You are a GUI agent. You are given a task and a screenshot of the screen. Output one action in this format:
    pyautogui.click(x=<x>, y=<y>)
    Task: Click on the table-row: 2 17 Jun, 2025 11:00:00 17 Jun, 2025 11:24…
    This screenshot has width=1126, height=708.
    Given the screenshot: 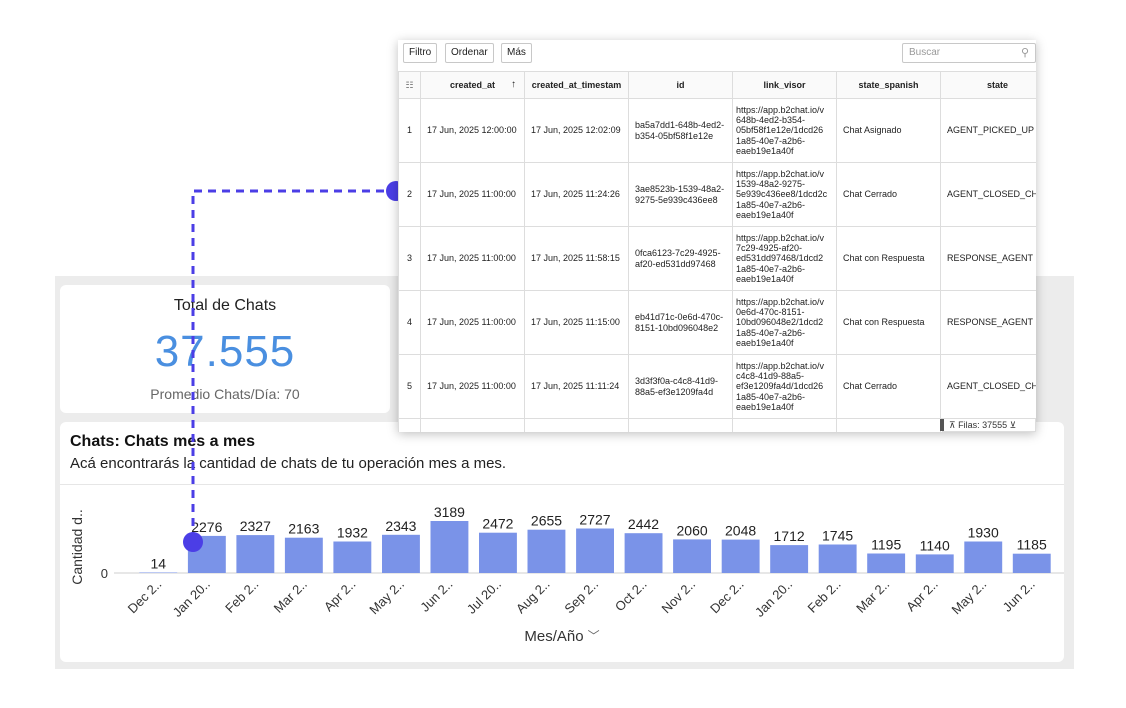 What is the action you would take?
    pyautogui.click(x=717, y=194)
    